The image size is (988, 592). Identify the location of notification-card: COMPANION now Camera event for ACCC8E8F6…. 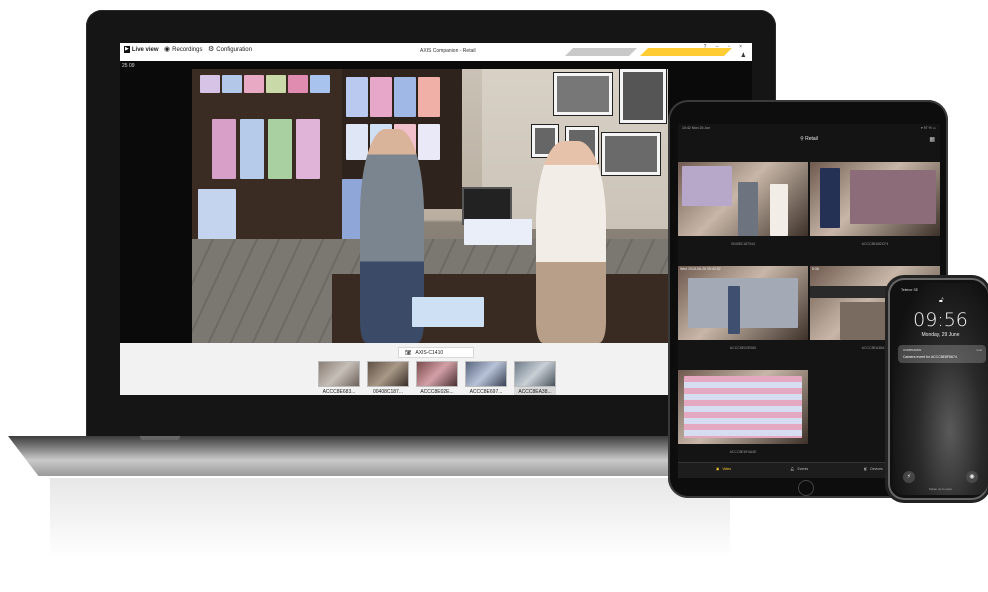
(942, 354).